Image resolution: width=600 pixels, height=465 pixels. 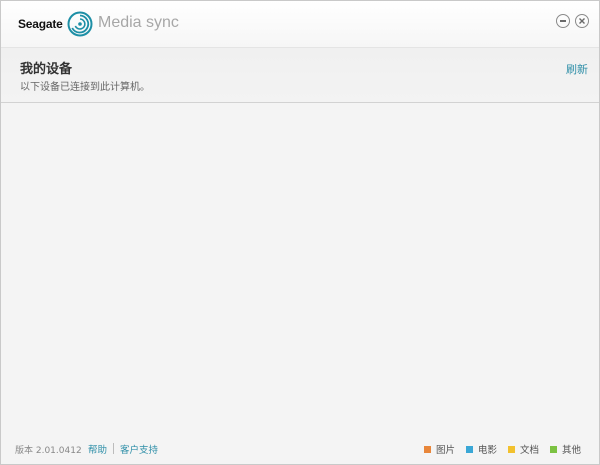 I want to click on legend-item-documents: 文档, so click(x=523, y=449).